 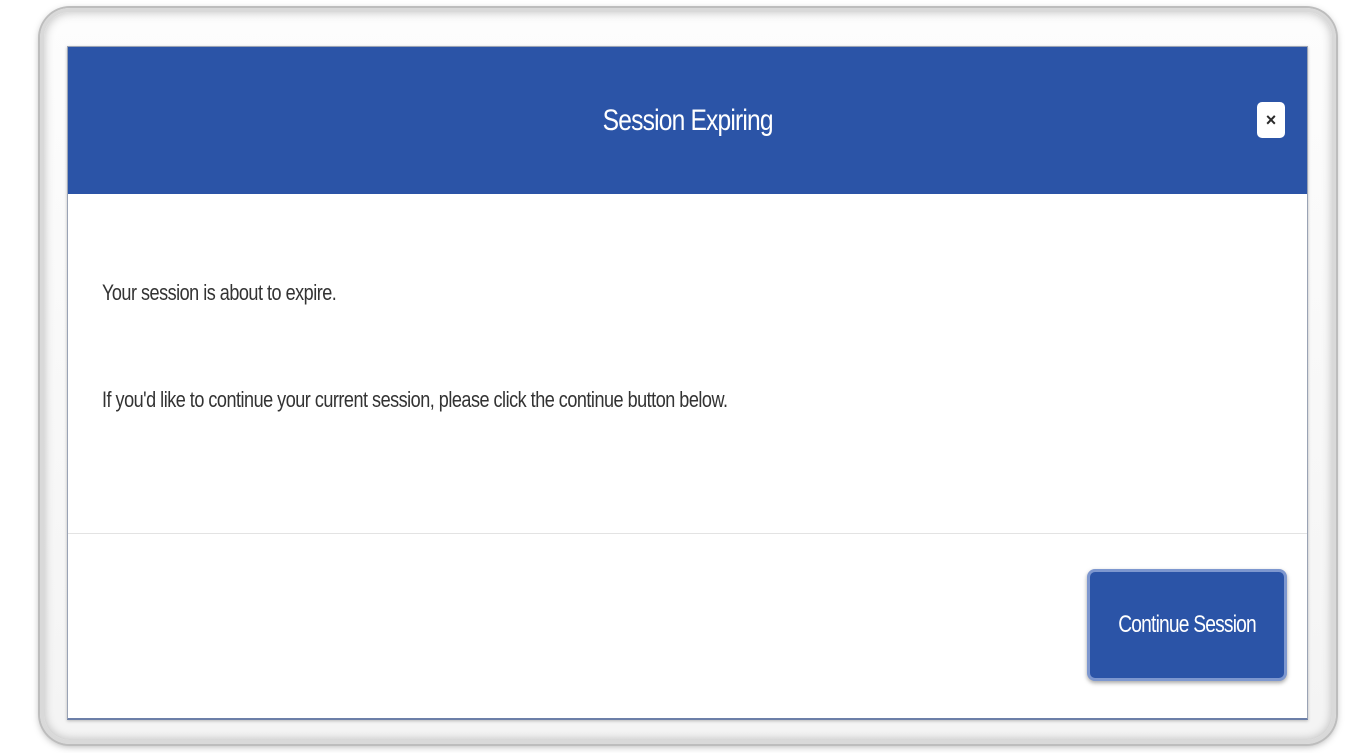 I want to click on dialog-title: Session Expiring, so click(x=687, y=120).